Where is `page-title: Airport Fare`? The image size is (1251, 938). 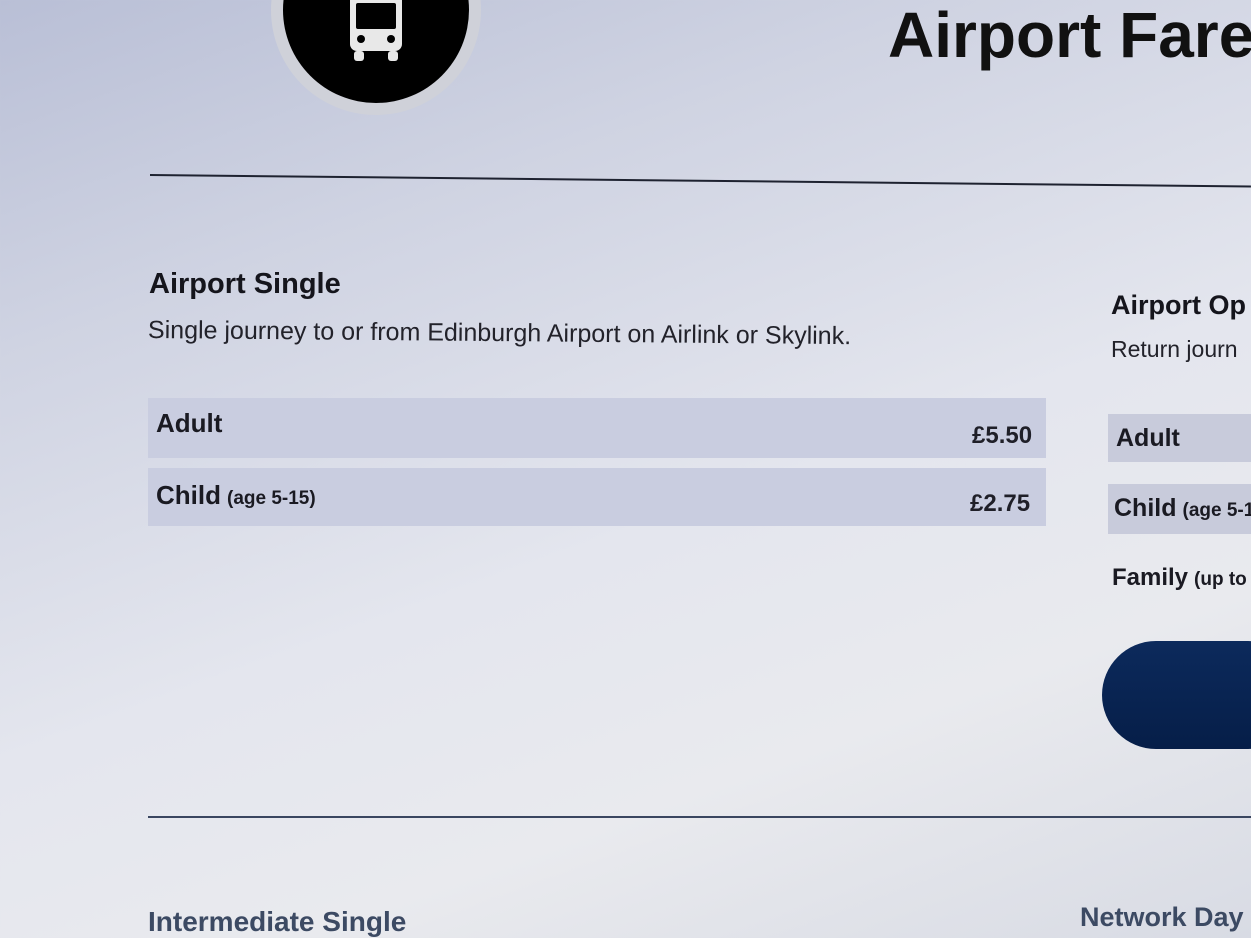 page-title: Airport Fare is located at coordinates (1069, 35).